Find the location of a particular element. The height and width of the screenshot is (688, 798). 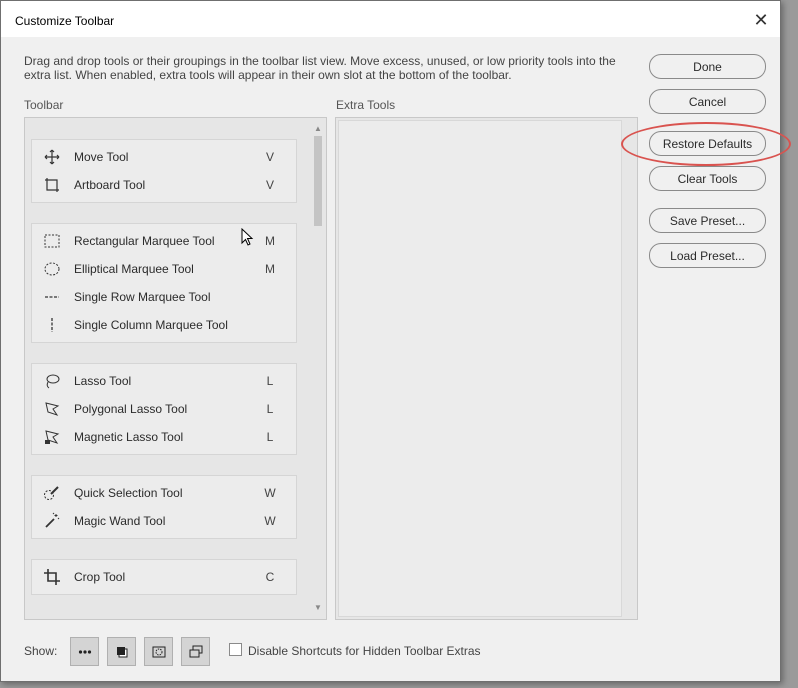

ellipse-marquee-icon is located at coordinates (52, 269).